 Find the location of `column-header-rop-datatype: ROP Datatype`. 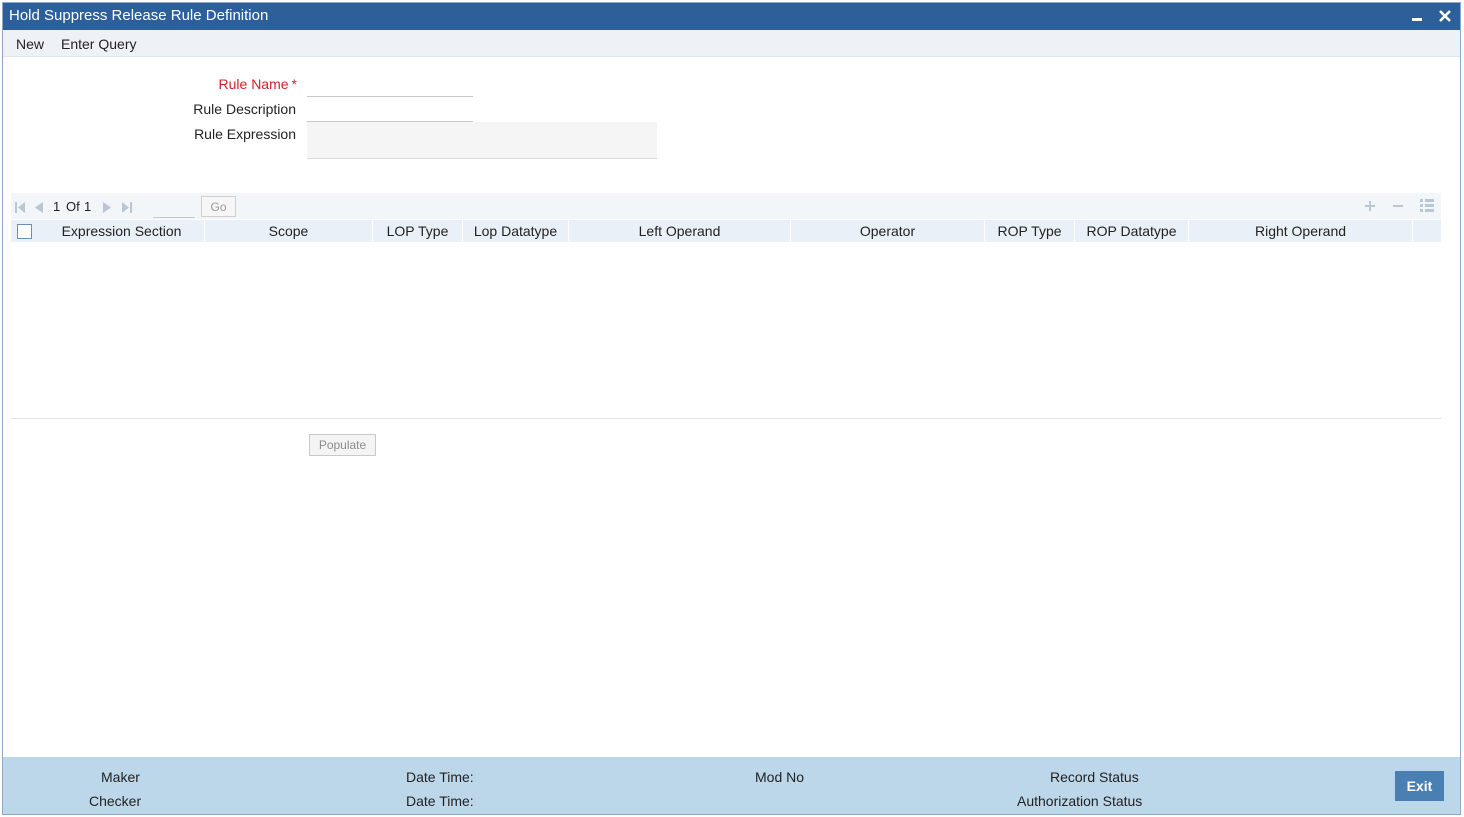

column-header-rop-datatype: ROP Datatype is located at coordinates (1132, 231).